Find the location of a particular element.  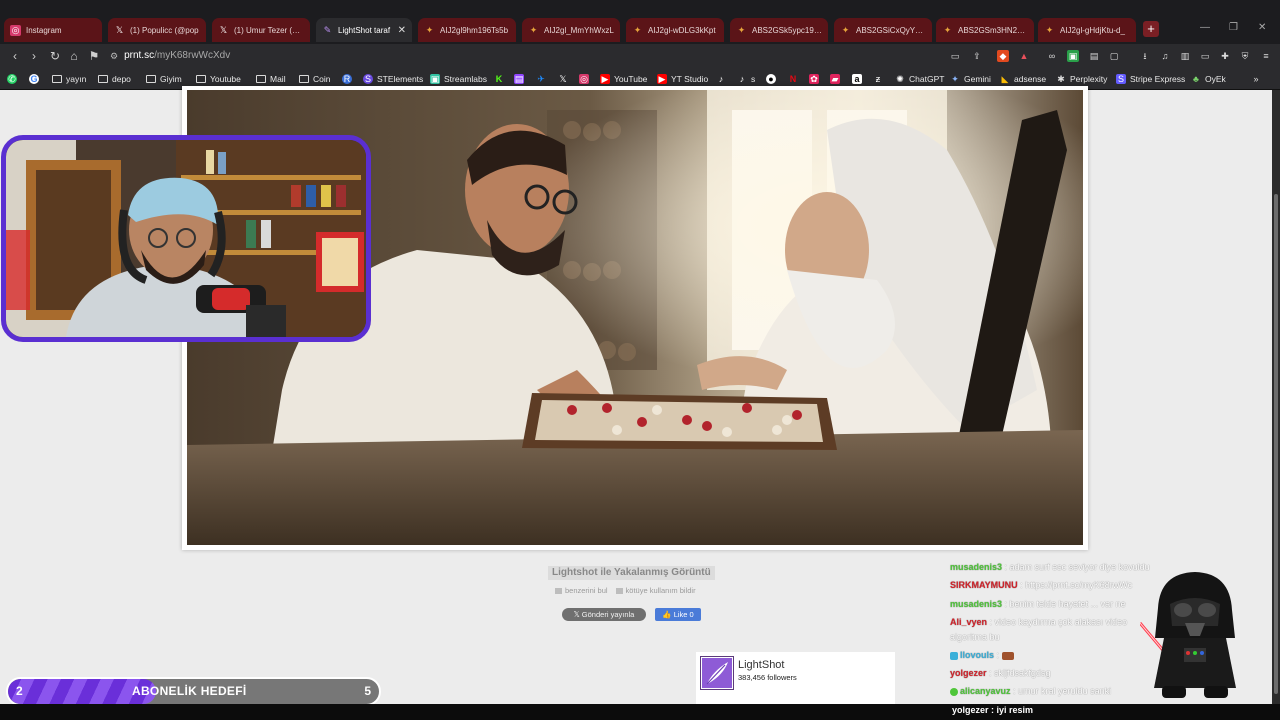

reload-icon: ↻ is located at coordinates (55, 56).